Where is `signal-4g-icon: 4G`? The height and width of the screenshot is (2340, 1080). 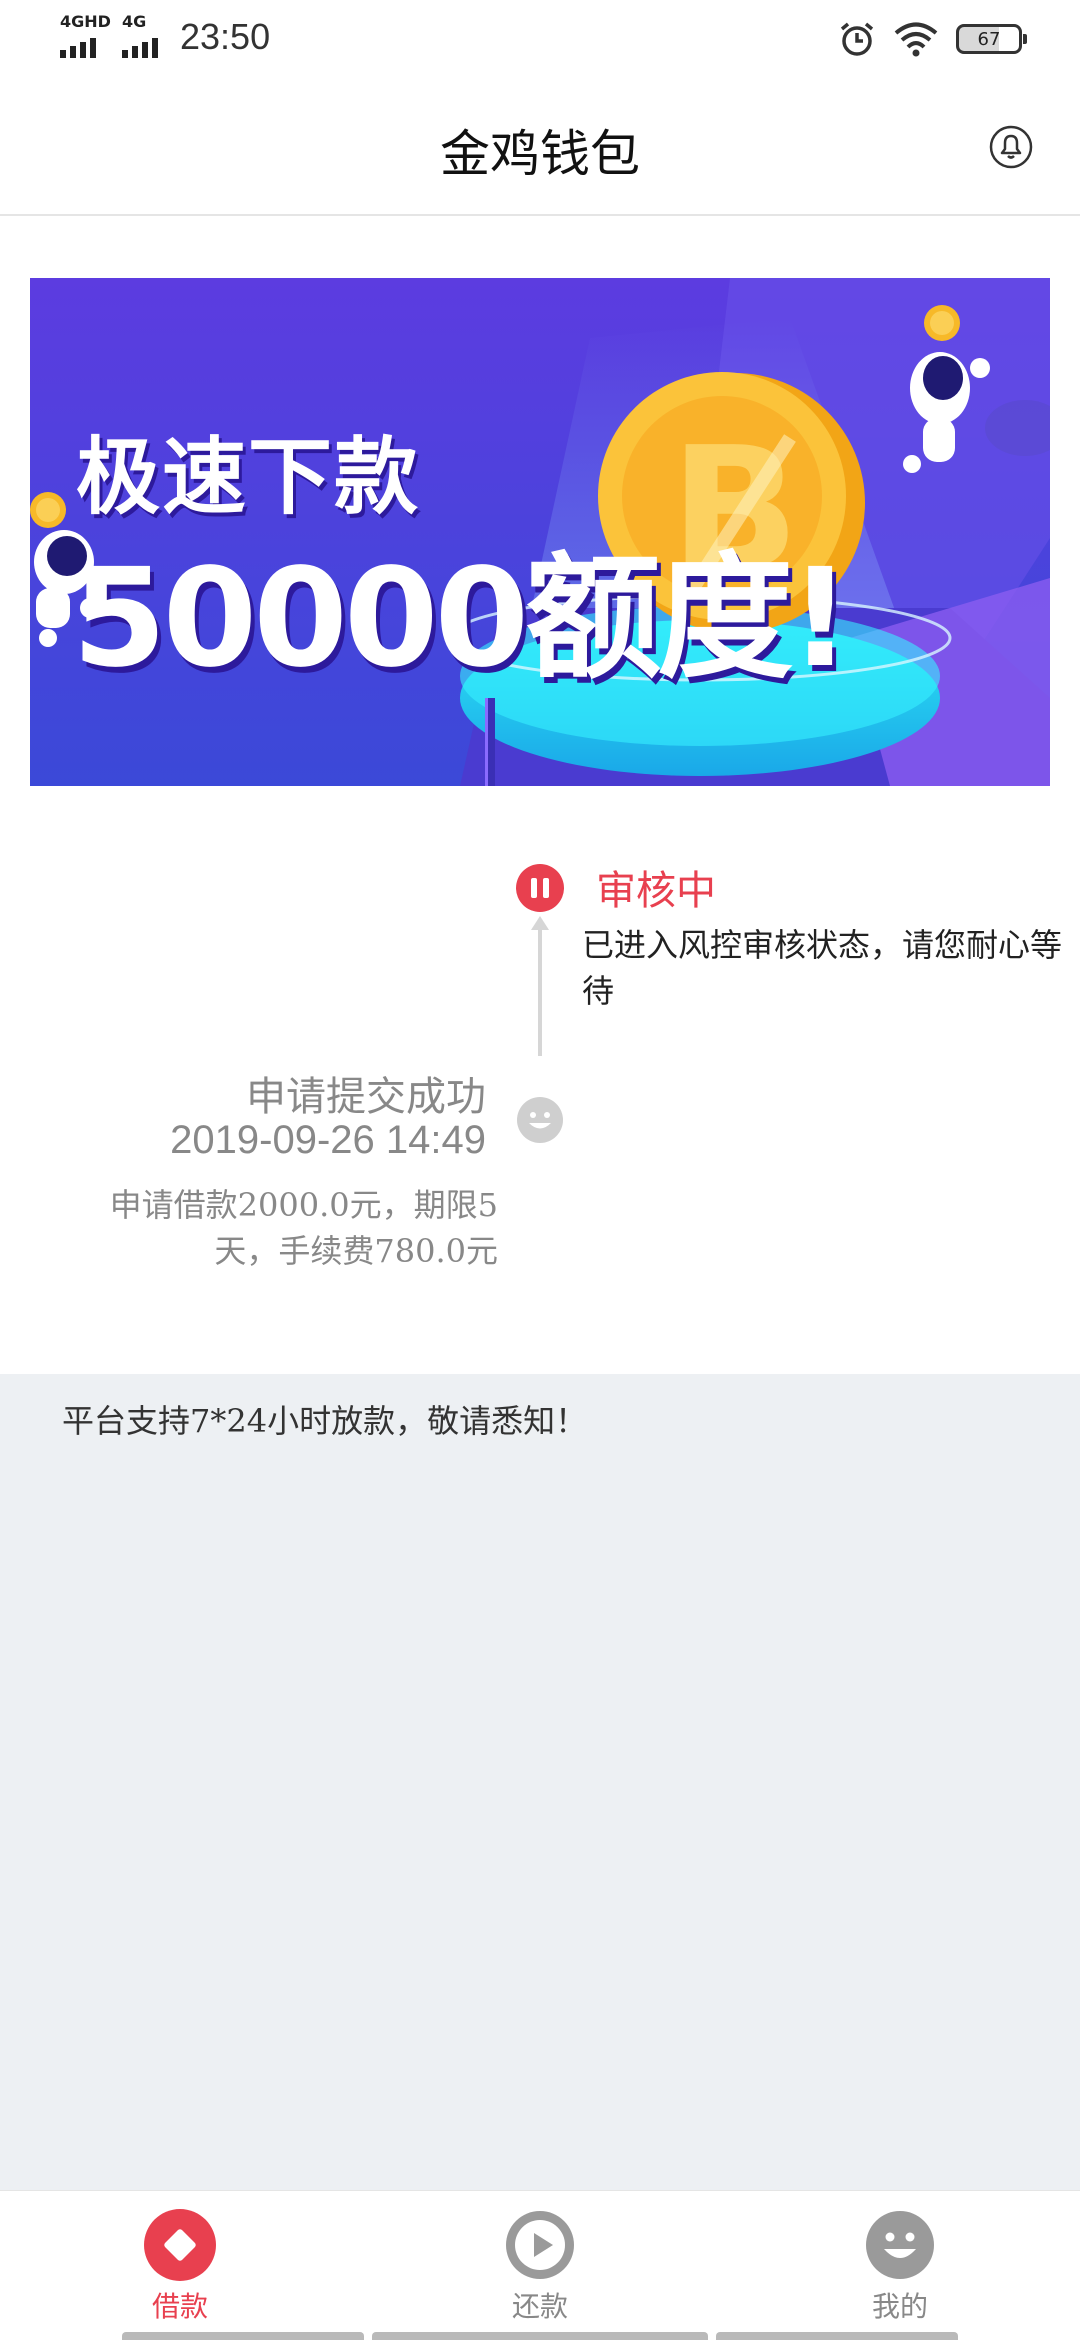
signal-4g-icon: 4G is located at coordinates (142, 37).